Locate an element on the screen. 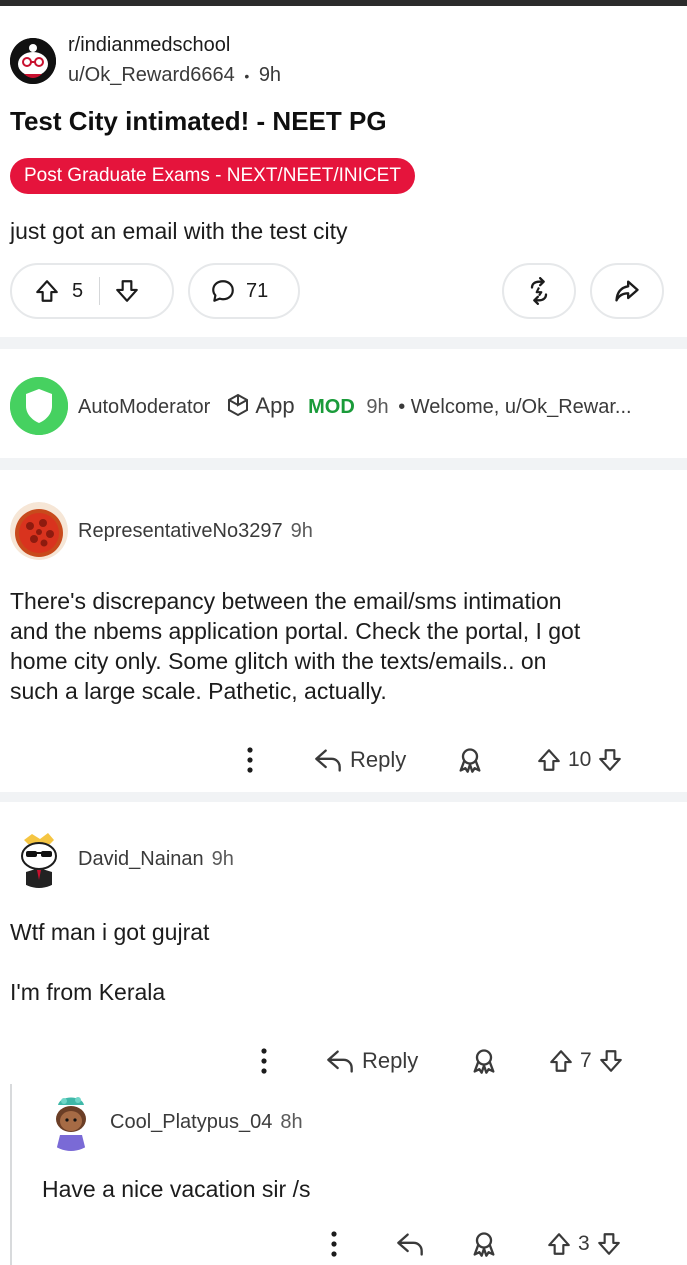 The height and width of the screenshot is (1265, 687). comment-score: 7 is located at coordinates (586, 1060).